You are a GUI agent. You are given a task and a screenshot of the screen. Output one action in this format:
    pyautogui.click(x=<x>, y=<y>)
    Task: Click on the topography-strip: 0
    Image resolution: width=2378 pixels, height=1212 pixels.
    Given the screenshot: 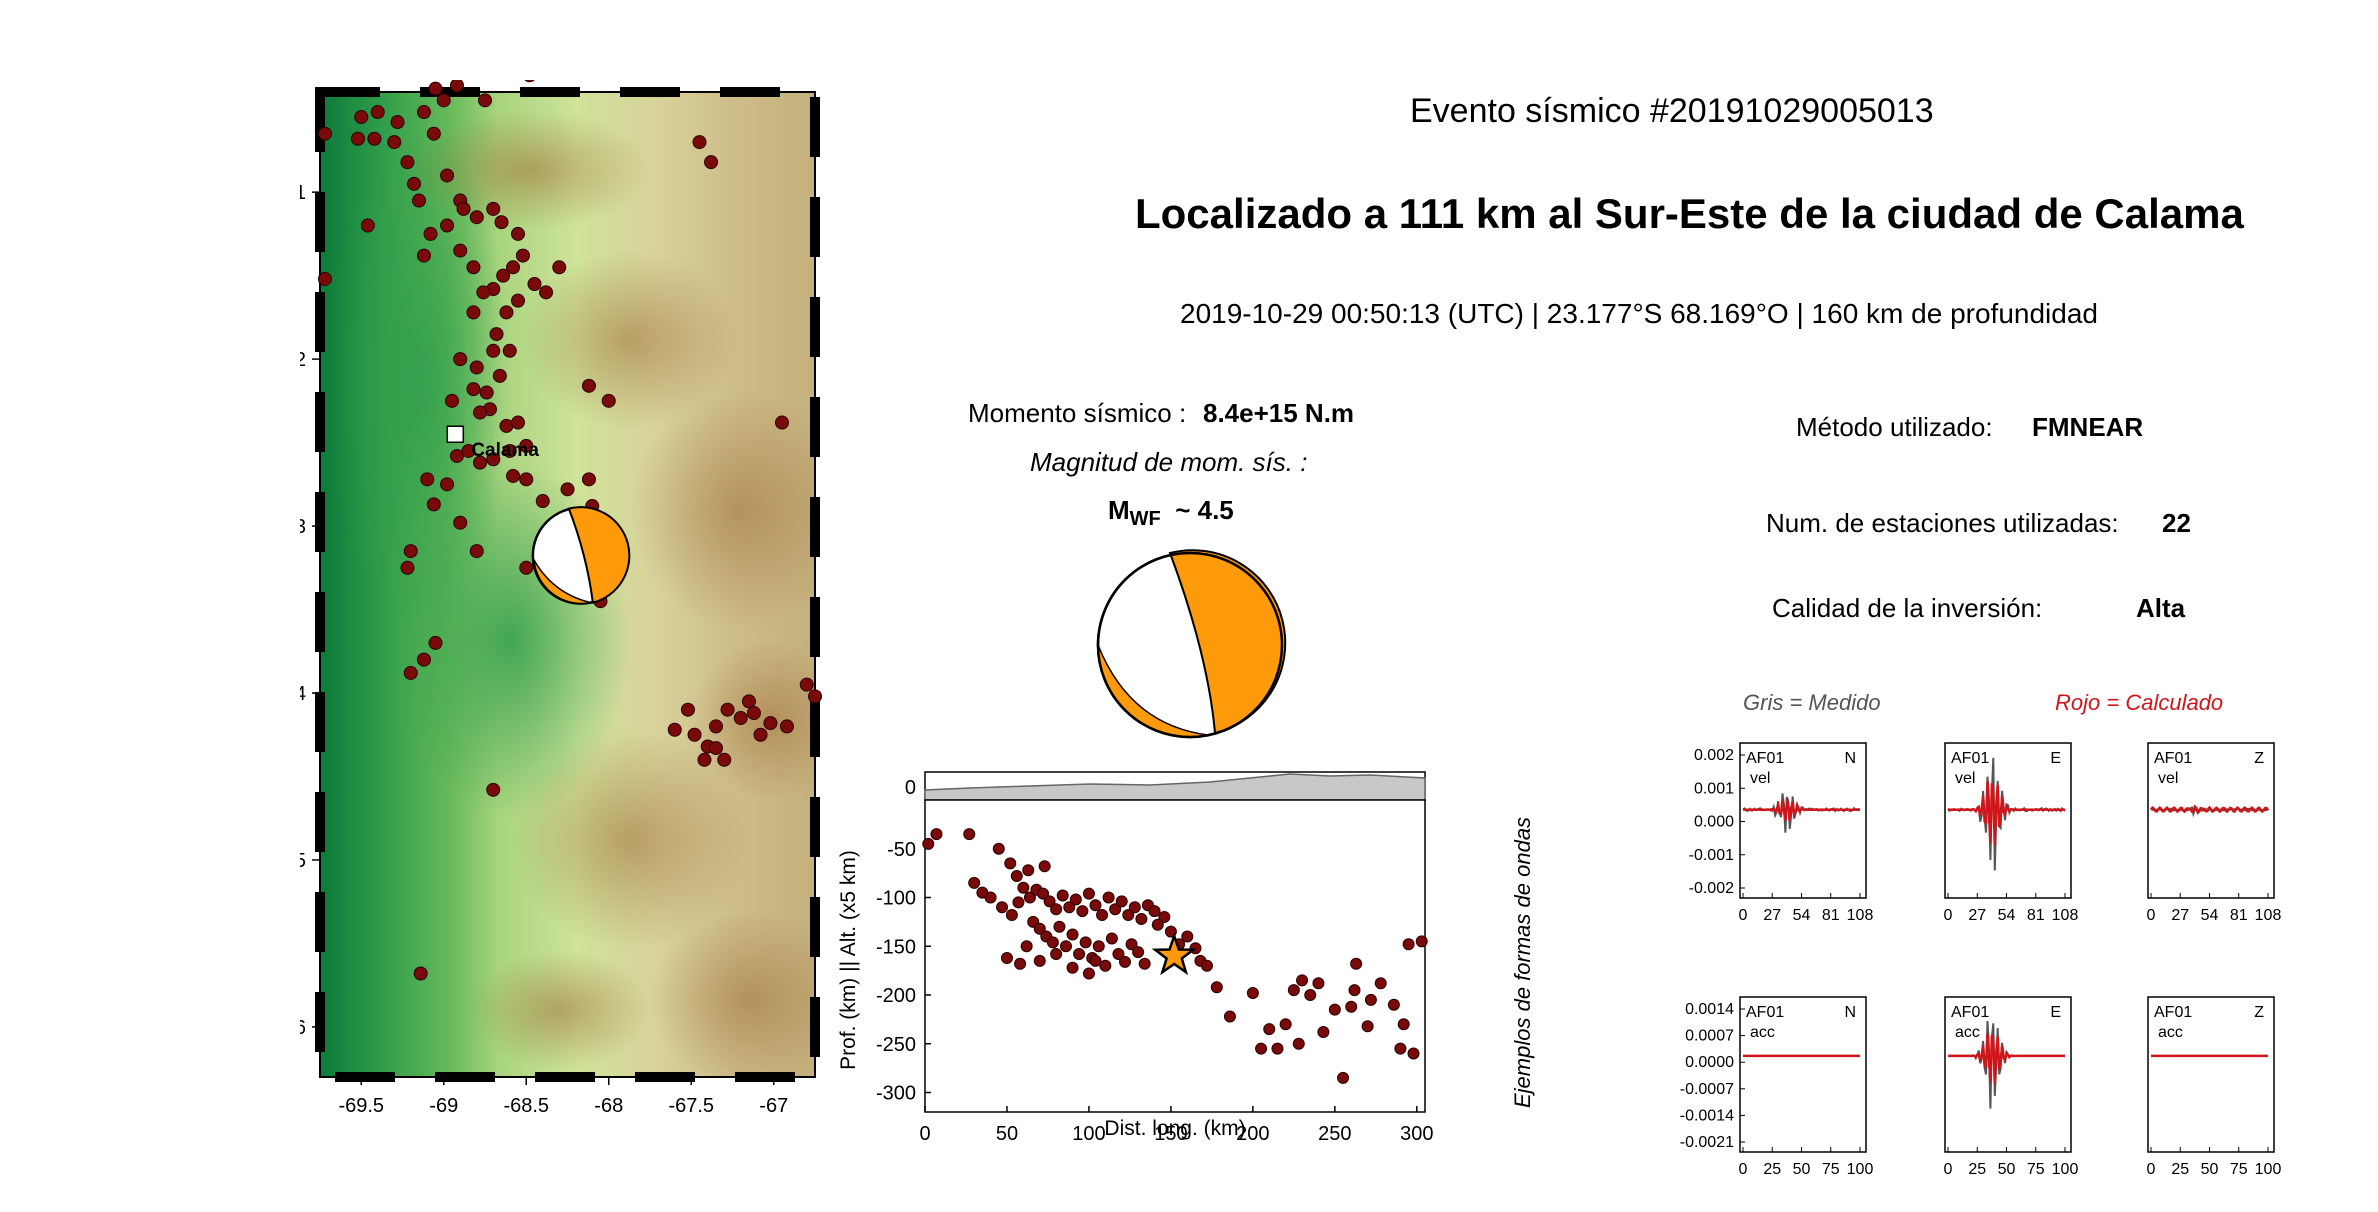 What is the action you would take?
    pyautogui.click(x=1165, y=786)
    